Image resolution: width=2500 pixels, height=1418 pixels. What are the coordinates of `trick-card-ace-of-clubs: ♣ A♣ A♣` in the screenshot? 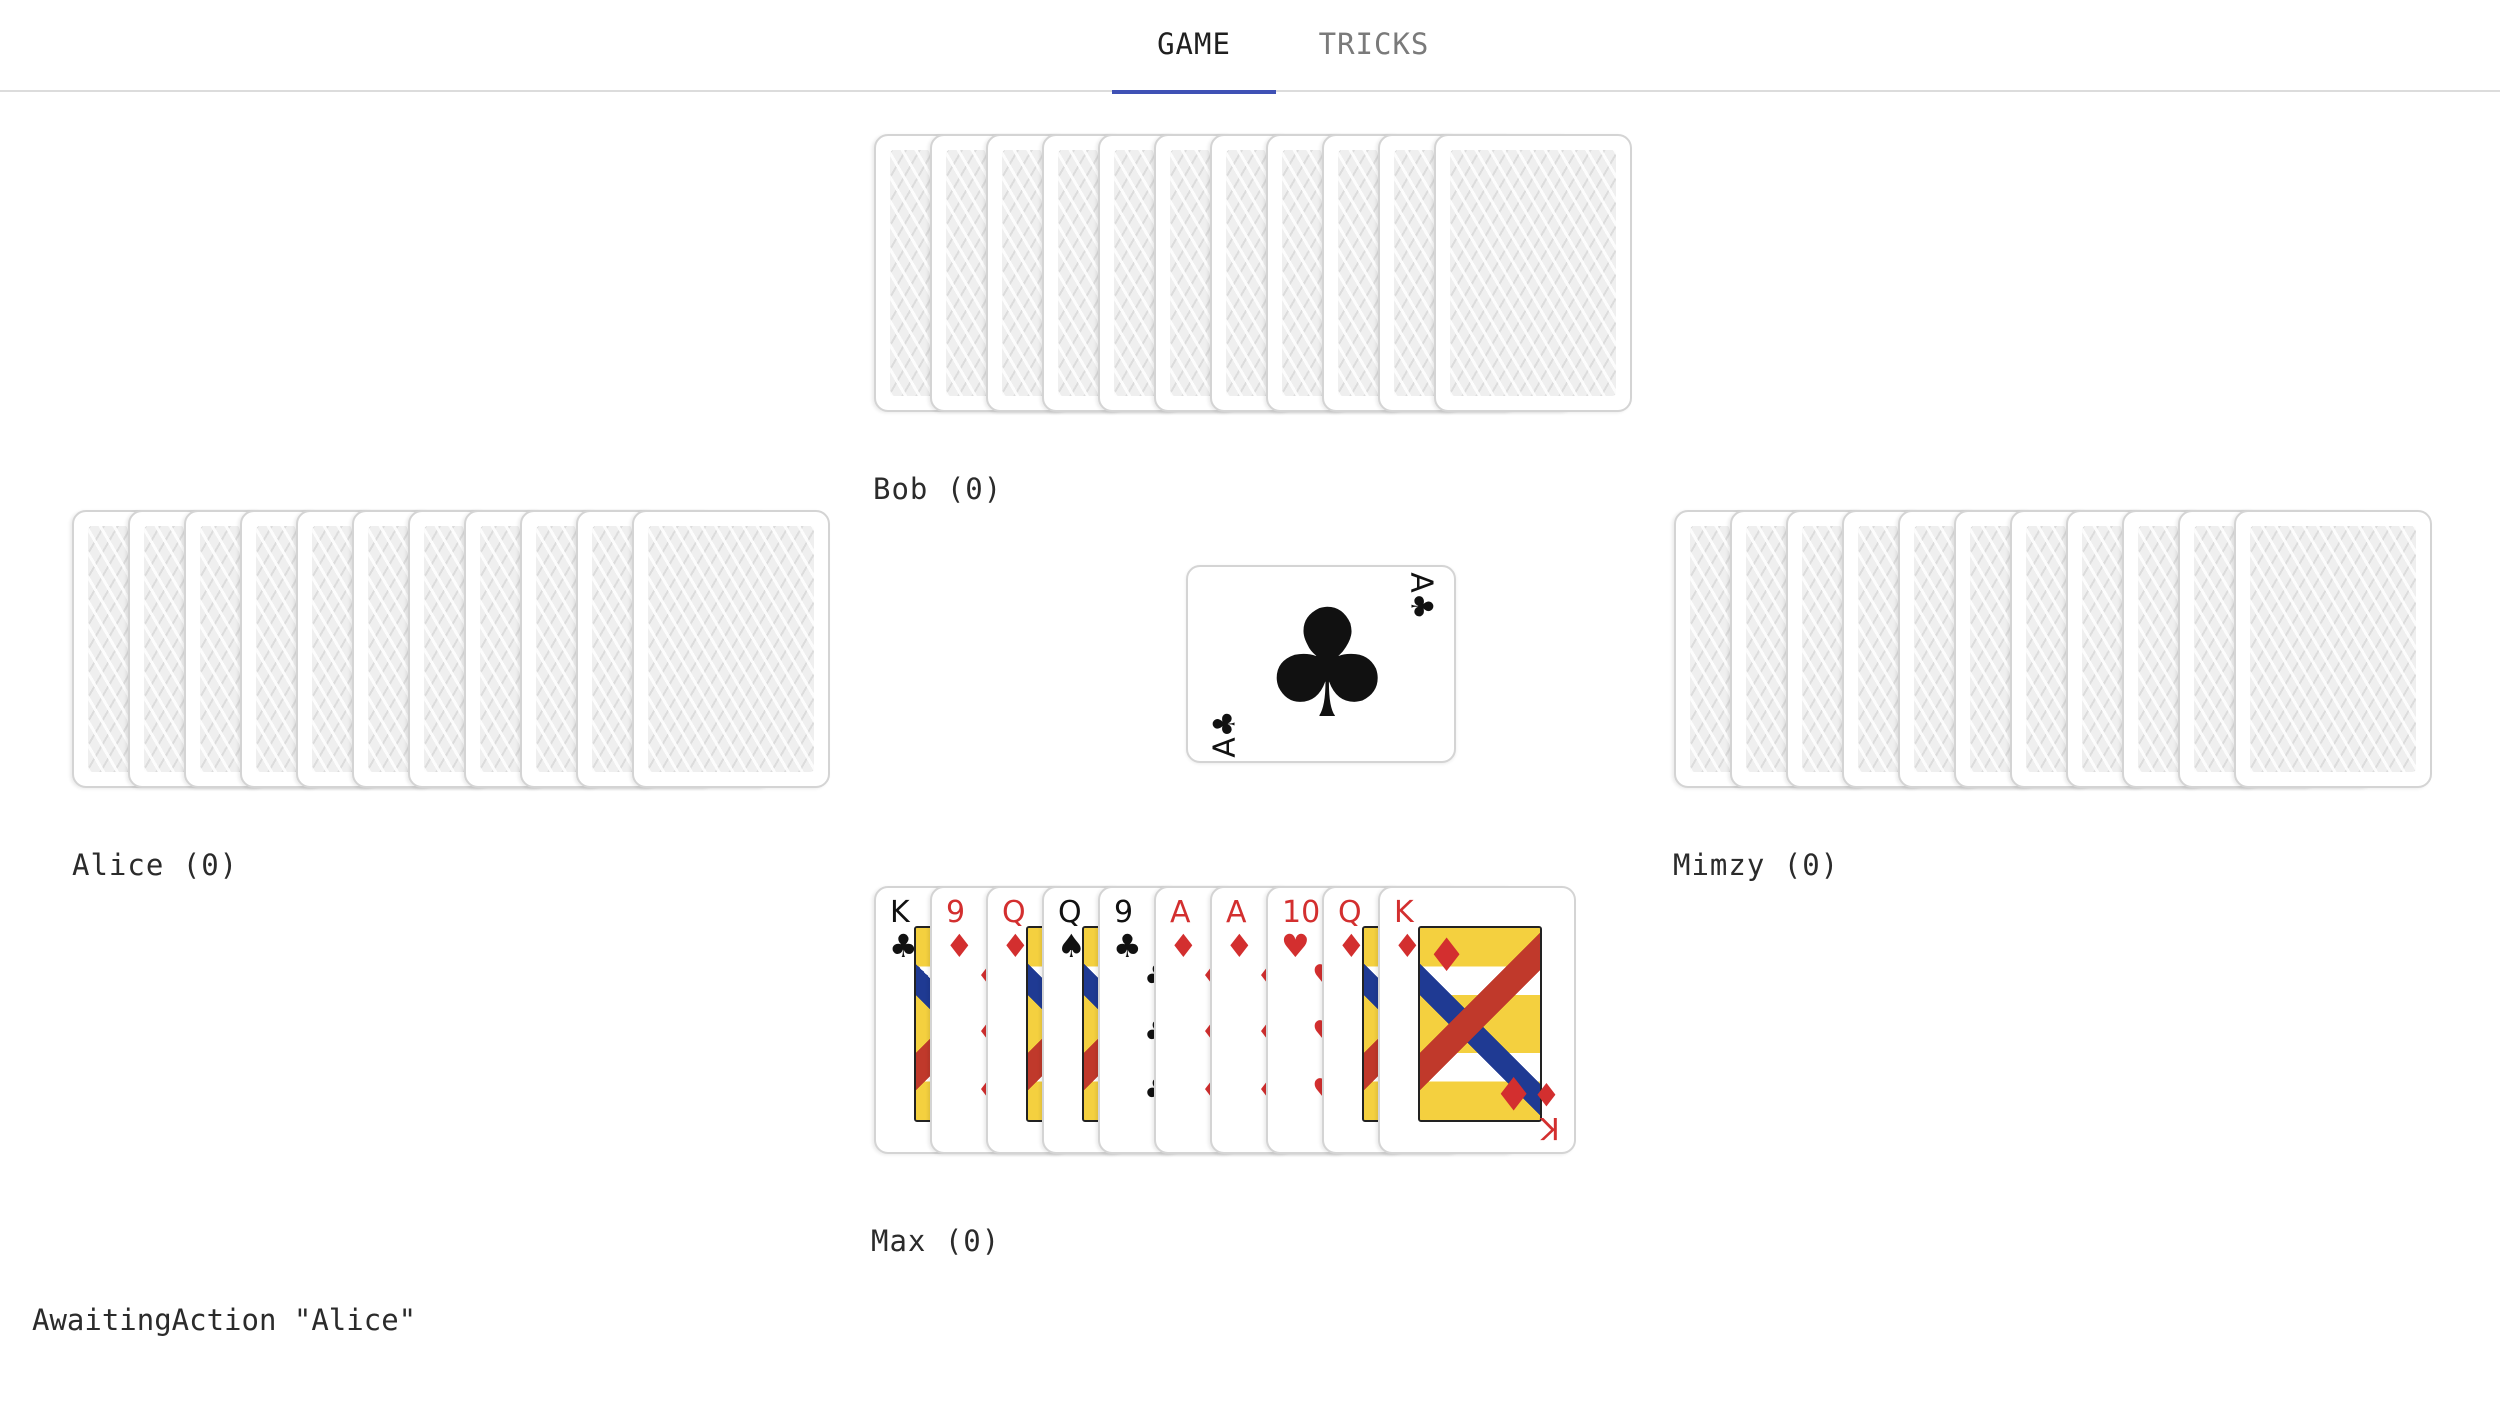 It's located at (1321, 664).